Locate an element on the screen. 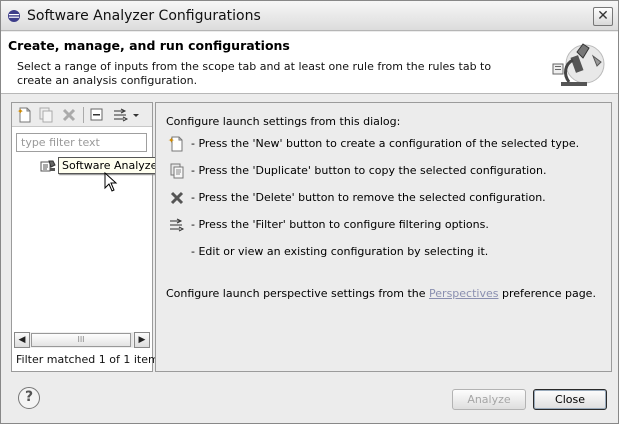 The width and height of the screenshot is (619, 424). config-toolbar: ✦ is located at coordinates (82, 115).